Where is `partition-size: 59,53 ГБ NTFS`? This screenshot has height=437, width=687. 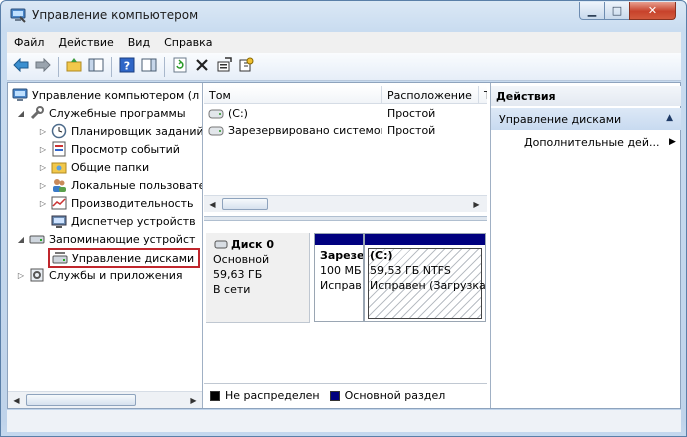 partition-size: 59,53 ГБ NTFS is located at coordinates (410, 270).